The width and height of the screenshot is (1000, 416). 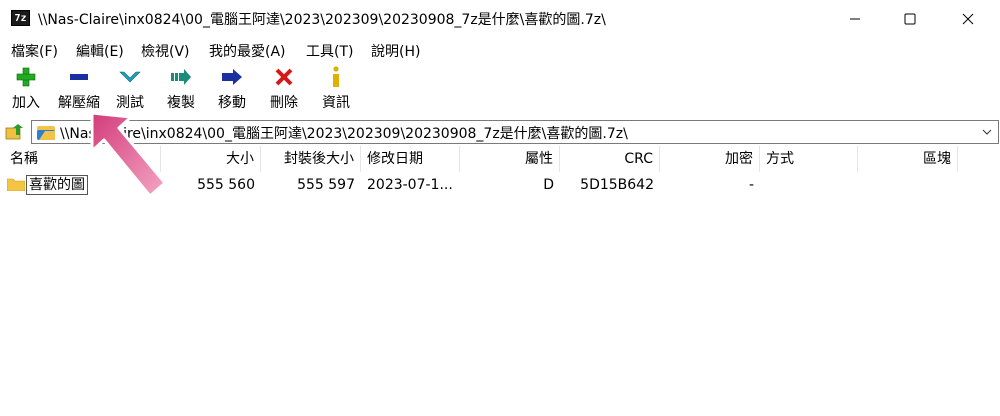 What do you see at coordinates (908, 159) in the screenshot?
I see `column-block: 區塊` at bounding box center [908, 159].